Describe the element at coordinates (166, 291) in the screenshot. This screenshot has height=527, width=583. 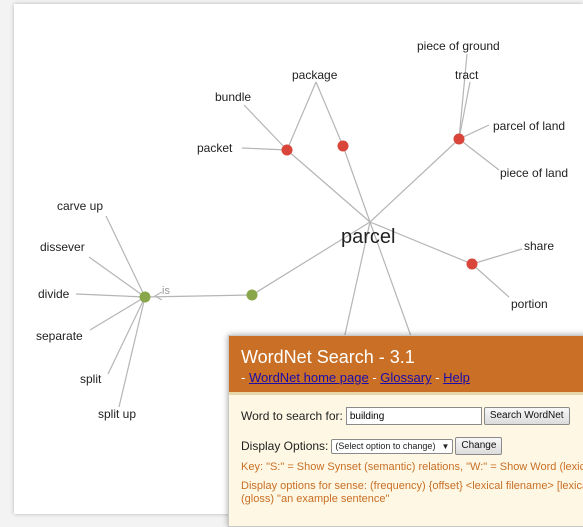
I see `edge-label-is: is` at that location.